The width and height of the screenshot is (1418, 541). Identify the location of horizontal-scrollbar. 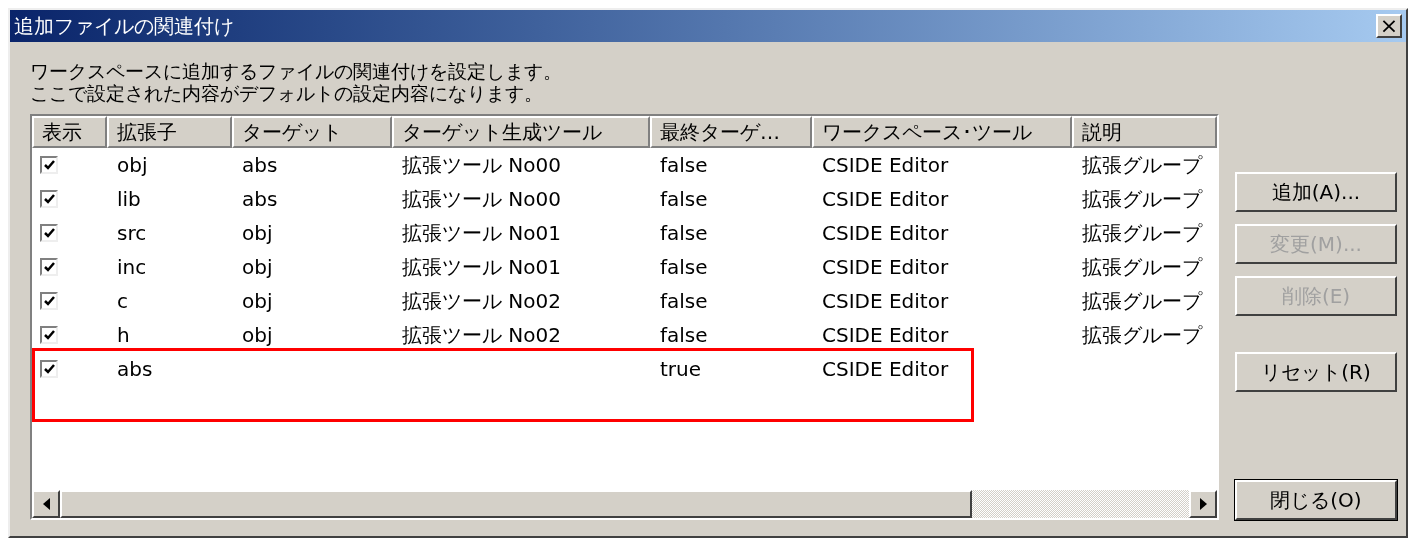
(624, 504).